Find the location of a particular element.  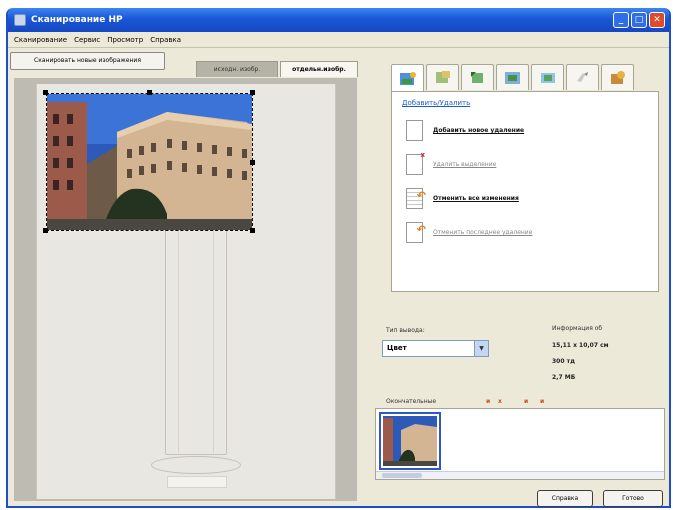

undo-all-label: Отменить все изменения is located at coordinates (476, 198).